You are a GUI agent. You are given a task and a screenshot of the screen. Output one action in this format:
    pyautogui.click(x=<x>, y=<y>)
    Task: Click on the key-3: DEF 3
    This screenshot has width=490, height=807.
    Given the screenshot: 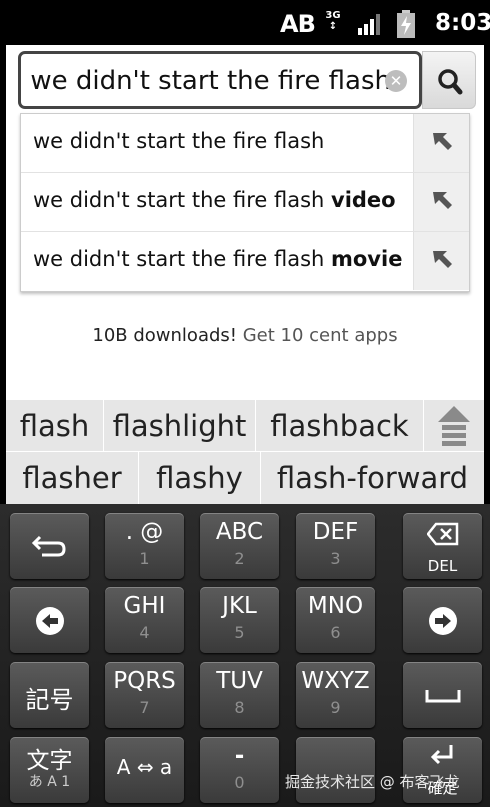 What is the action you would take?
    pyautogui.click(x=335, y=546)
    